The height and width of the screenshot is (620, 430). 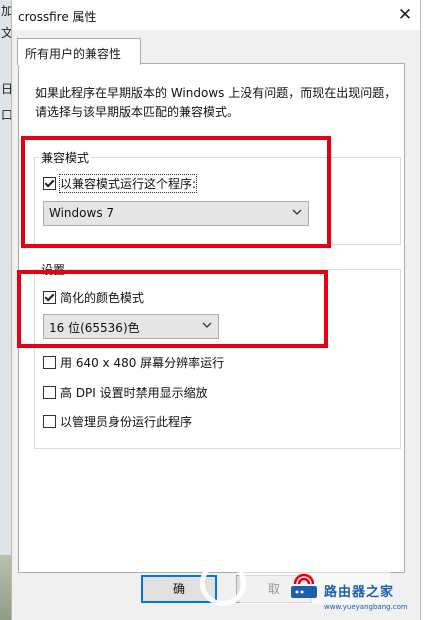 What do you see at coordinates (176, 192) in the screenshot?
I see `highlight-compat-mode` at bounding box center [176, 192].